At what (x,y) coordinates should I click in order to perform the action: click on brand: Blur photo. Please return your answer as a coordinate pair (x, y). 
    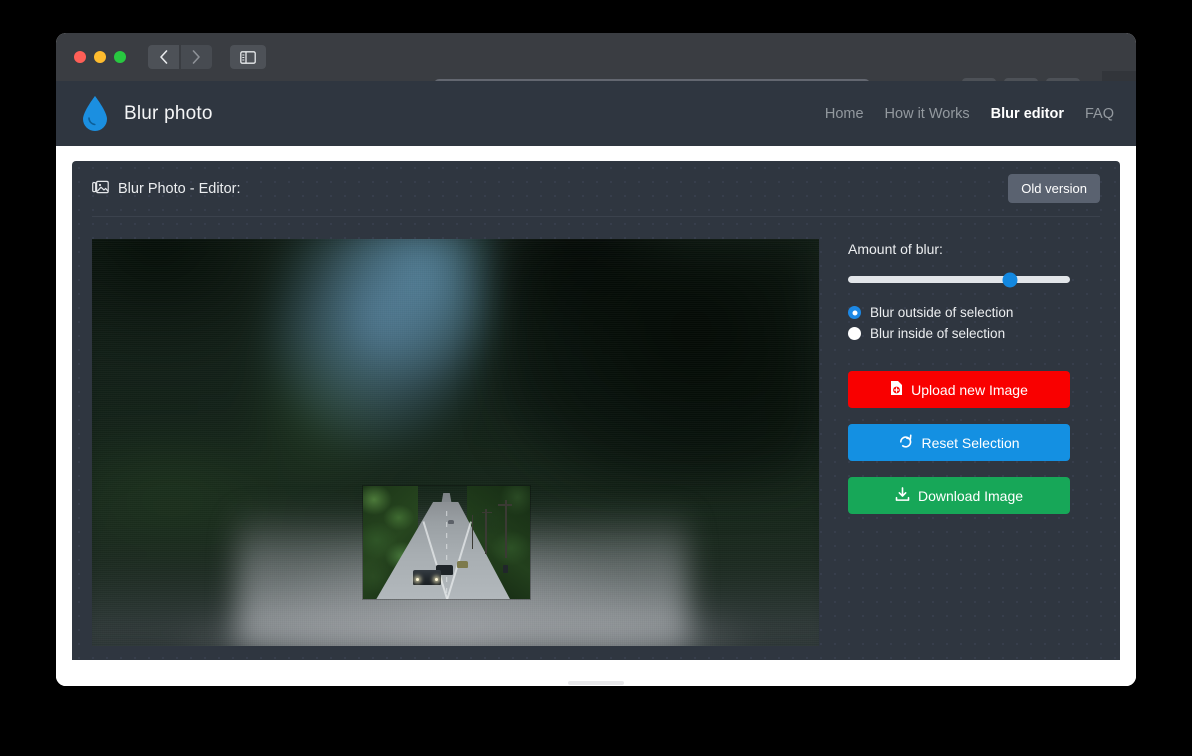
    Looking at the image, I should click on (146, 114).